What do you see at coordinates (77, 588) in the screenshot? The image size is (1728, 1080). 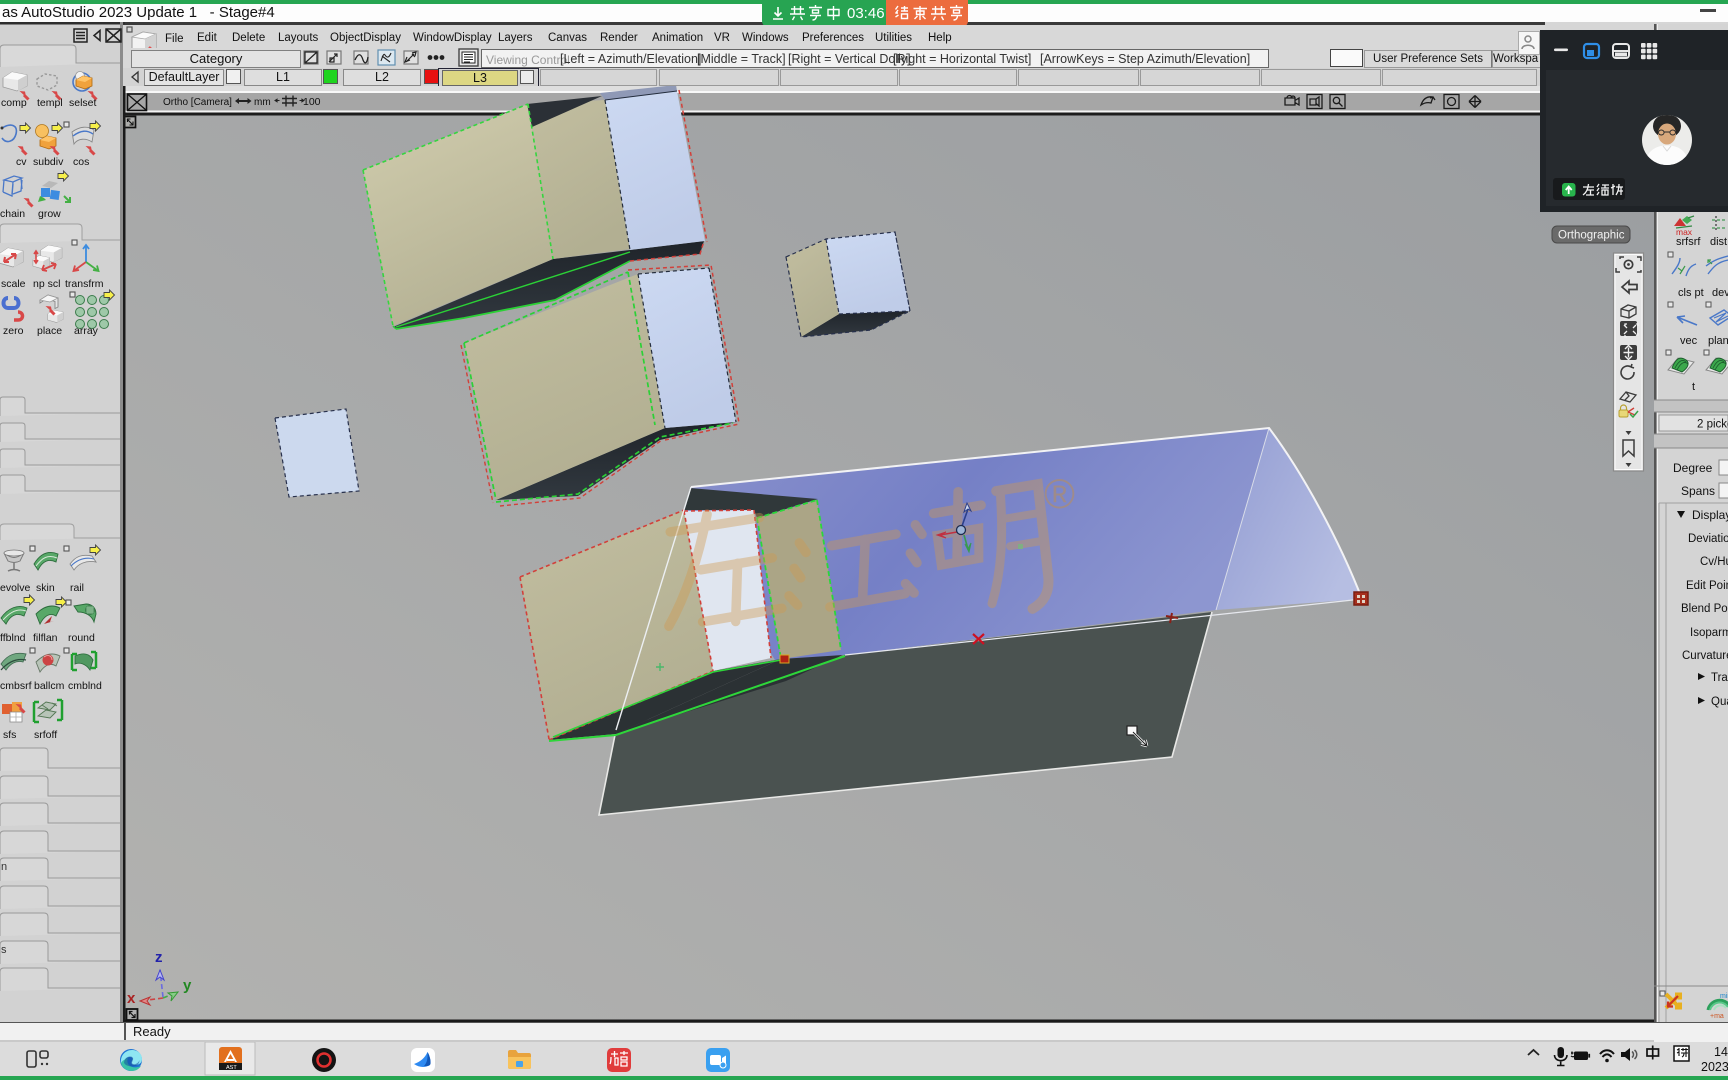 I see `svg-text: rail` at bounding box center [77, 588].